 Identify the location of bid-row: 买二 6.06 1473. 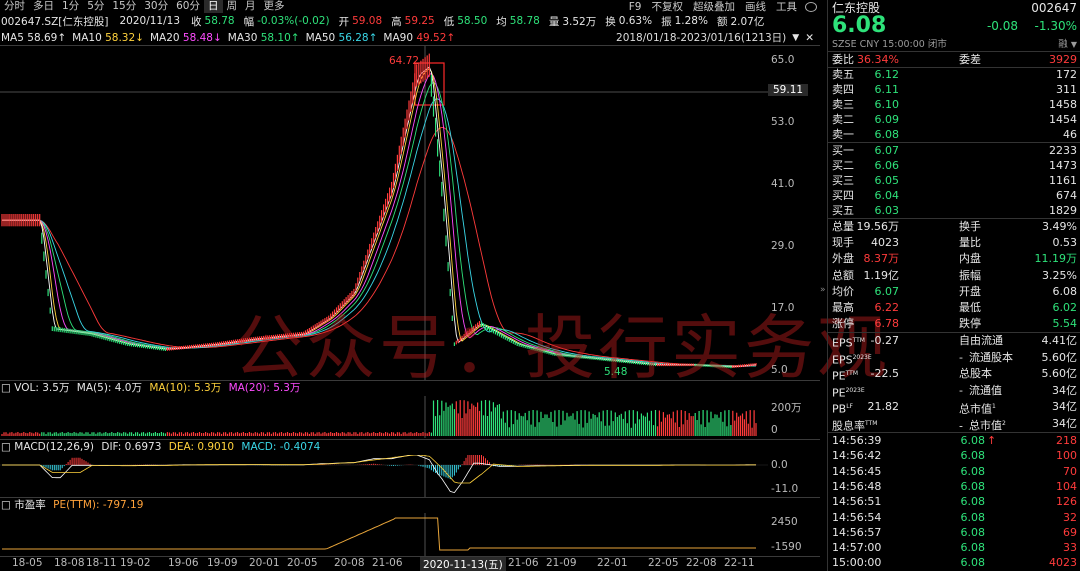
(954, 165).